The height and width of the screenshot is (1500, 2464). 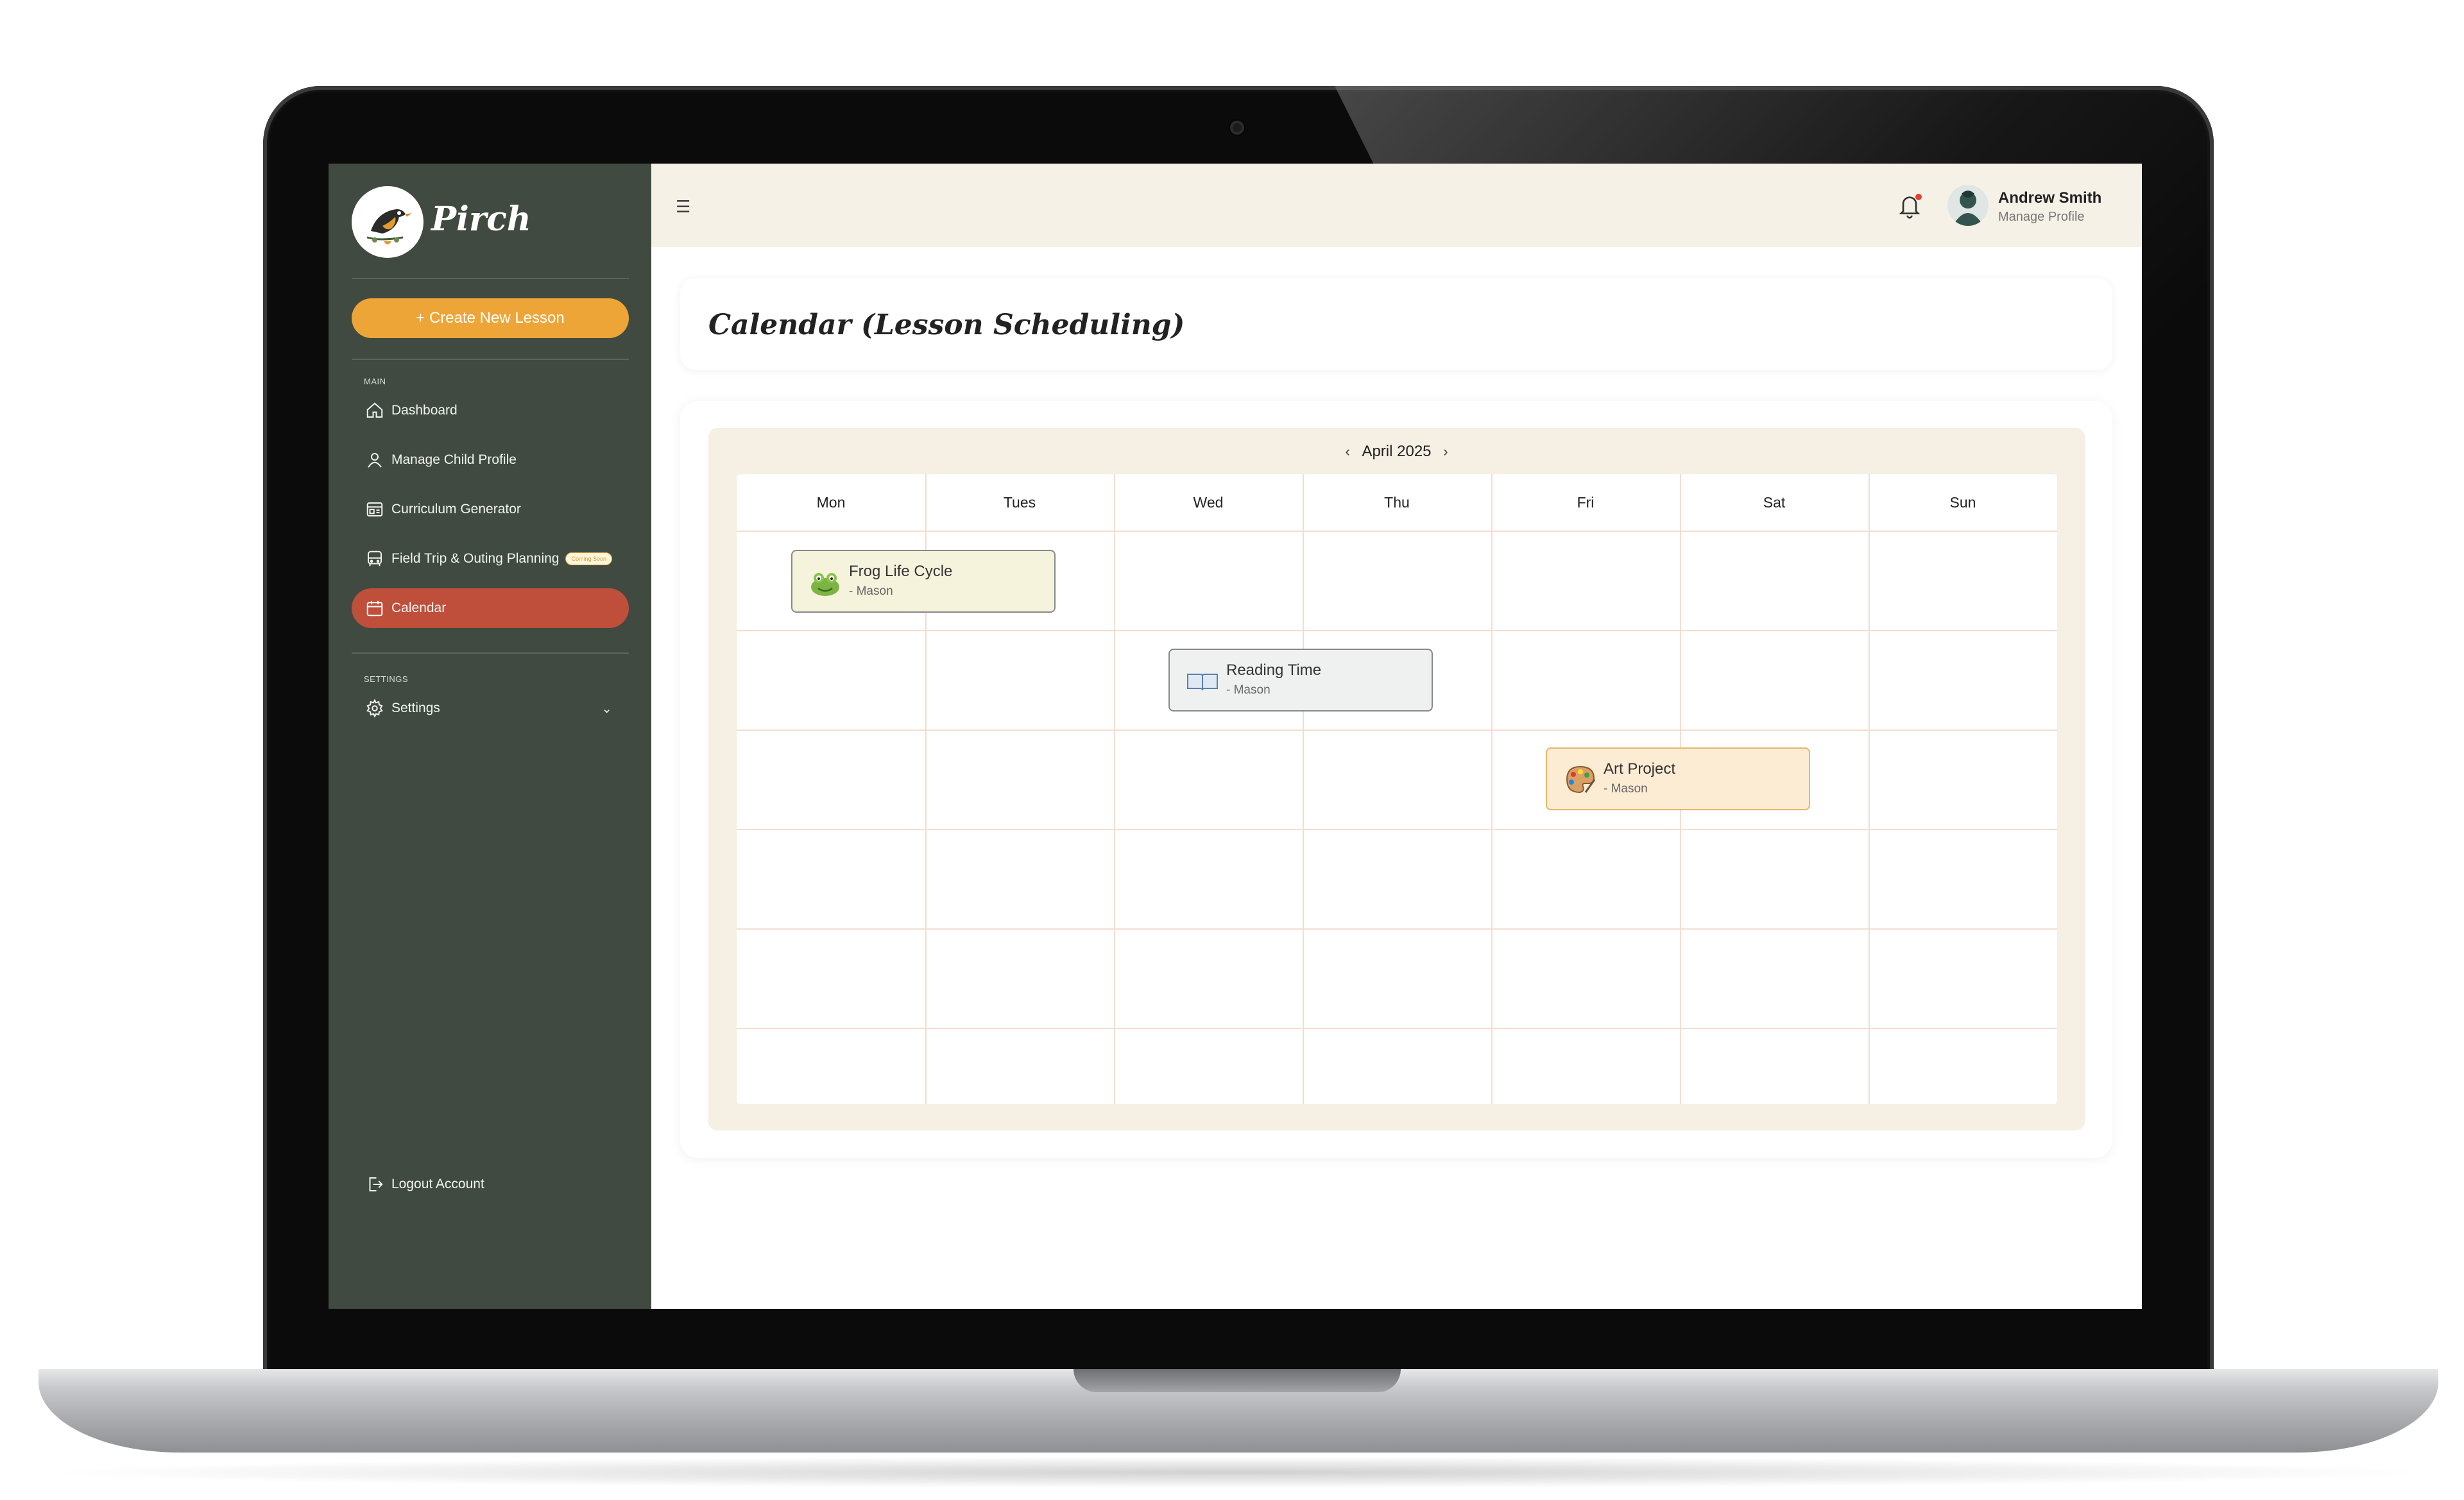 I want to click on day-header-fri: Fri, so click(x=1586, y=502).